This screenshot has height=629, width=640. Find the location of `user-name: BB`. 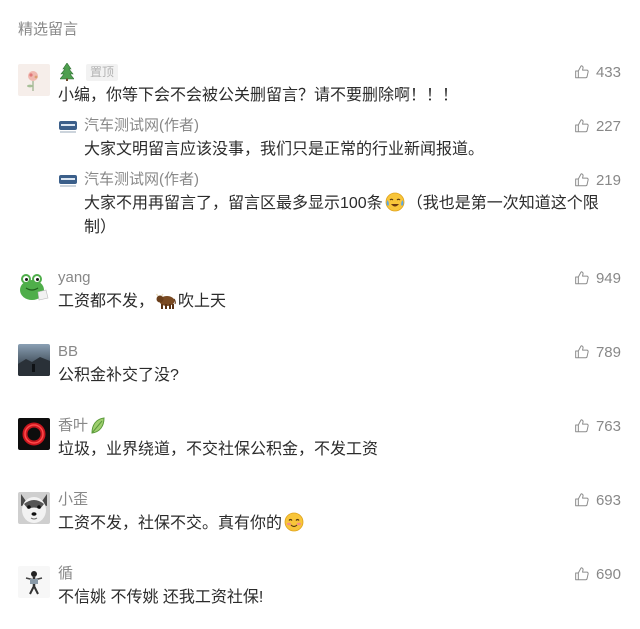

user-name: BB is located at coordinates (68, 351).